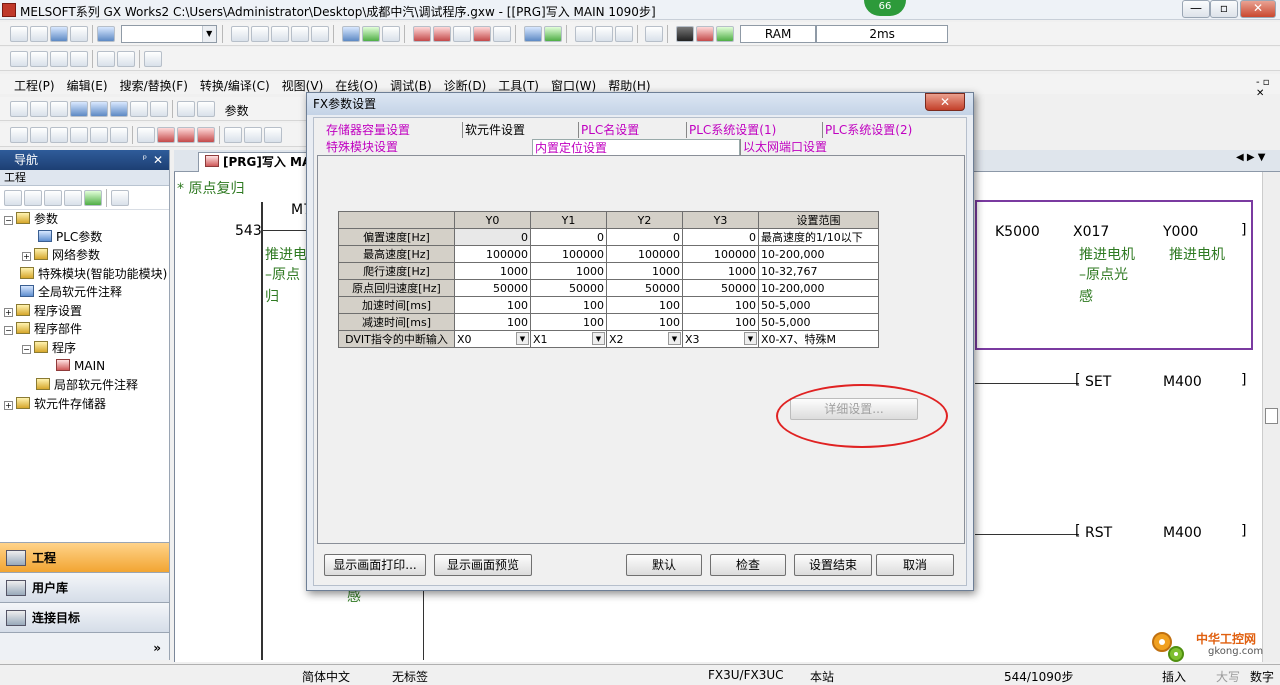 The height and width of the screenshot is (685, 1280). I want to click on sim-start-icon, so click(532, 34).